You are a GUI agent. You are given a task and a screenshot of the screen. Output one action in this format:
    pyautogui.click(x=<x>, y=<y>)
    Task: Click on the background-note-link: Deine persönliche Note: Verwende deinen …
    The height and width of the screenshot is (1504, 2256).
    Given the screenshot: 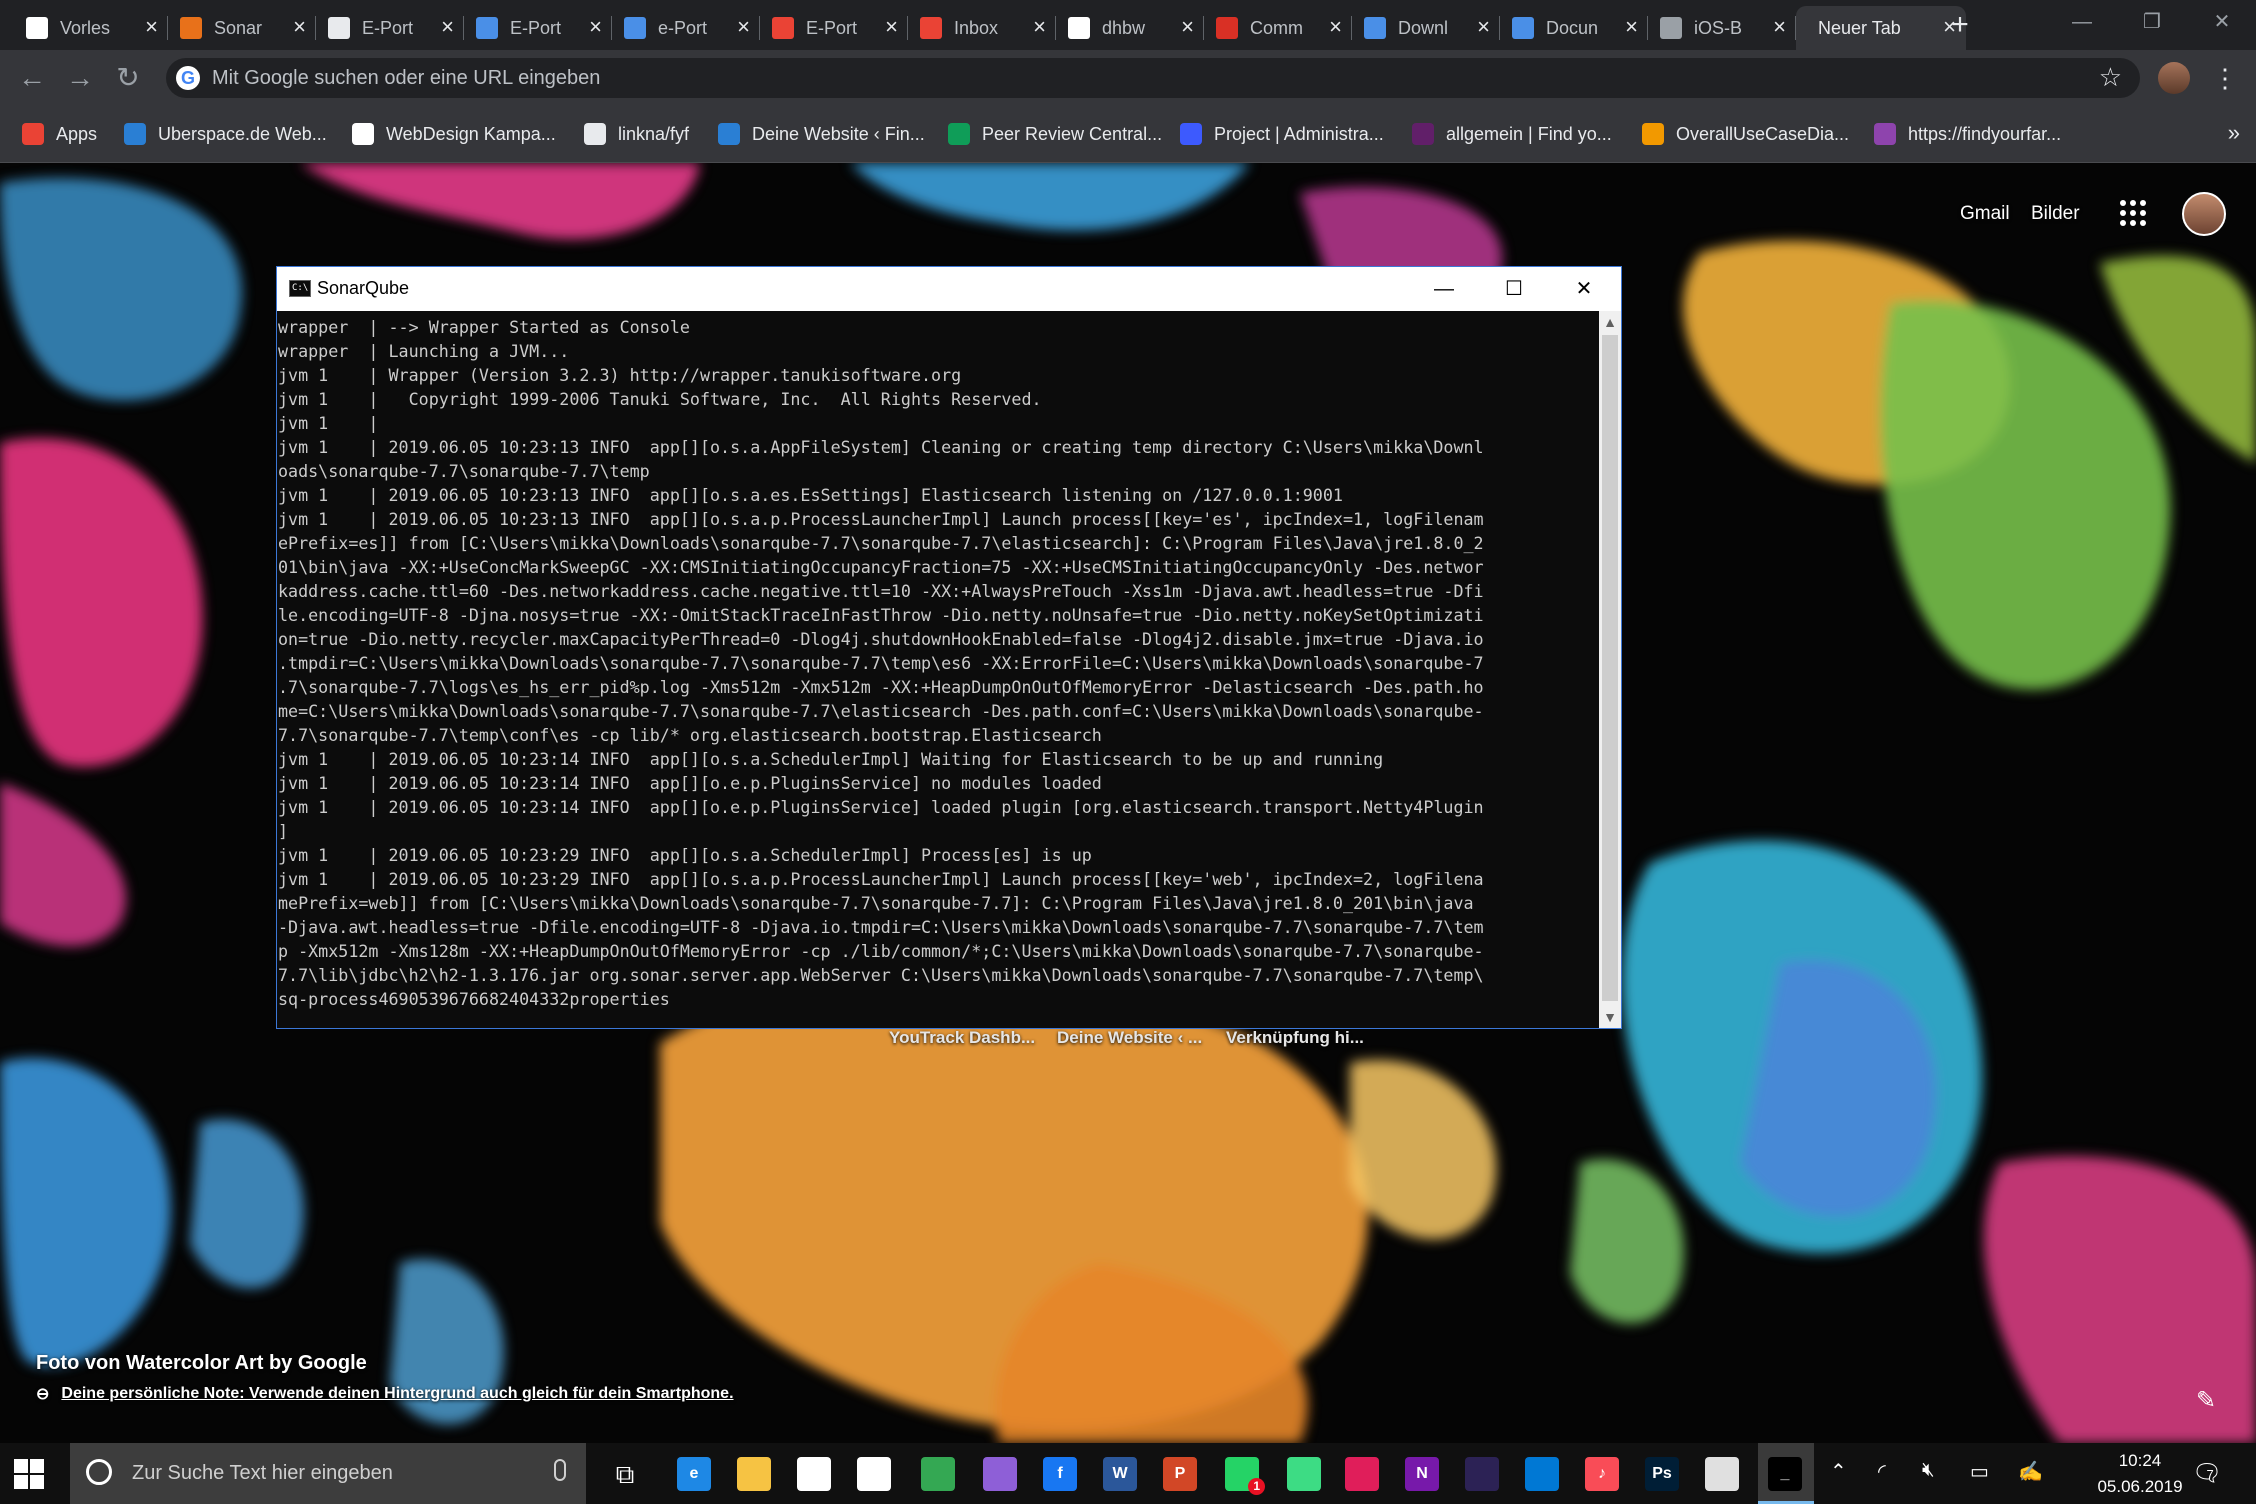 What is the action you would take?
    pyautogui.click(x=397, y=1394)
    